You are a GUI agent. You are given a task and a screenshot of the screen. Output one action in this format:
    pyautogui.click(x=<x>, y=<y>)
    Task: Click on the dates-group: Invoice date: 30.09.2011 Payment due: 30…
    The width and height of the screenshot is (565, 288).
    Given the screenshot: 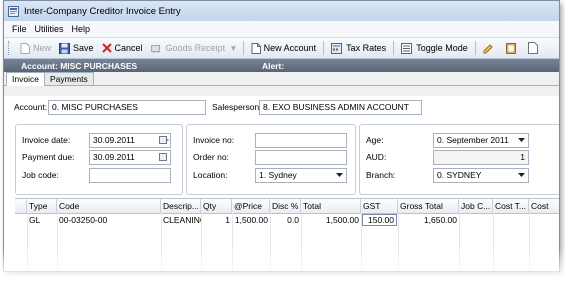 What is the action you would take?
    pyautogui.click(x=99, y=159)
    